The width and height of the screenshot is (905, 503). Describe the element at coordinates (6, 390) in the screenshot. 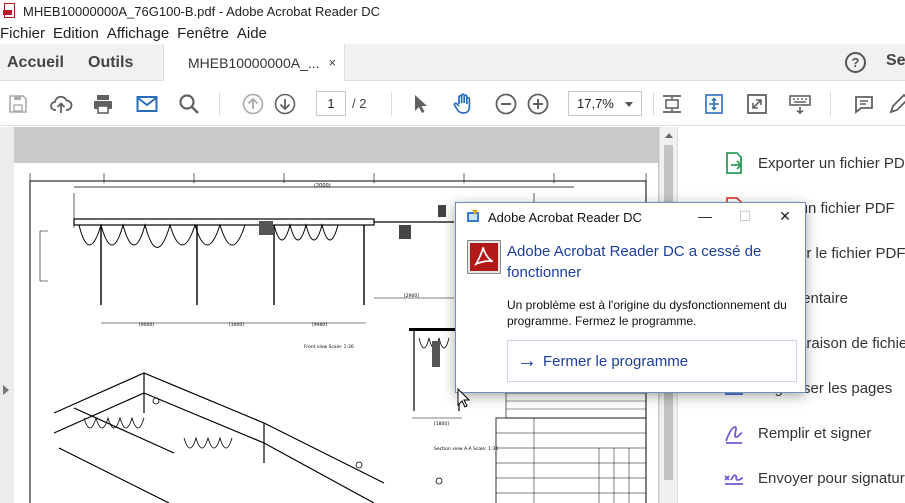

I see `expand-arrow-icon` at that location.